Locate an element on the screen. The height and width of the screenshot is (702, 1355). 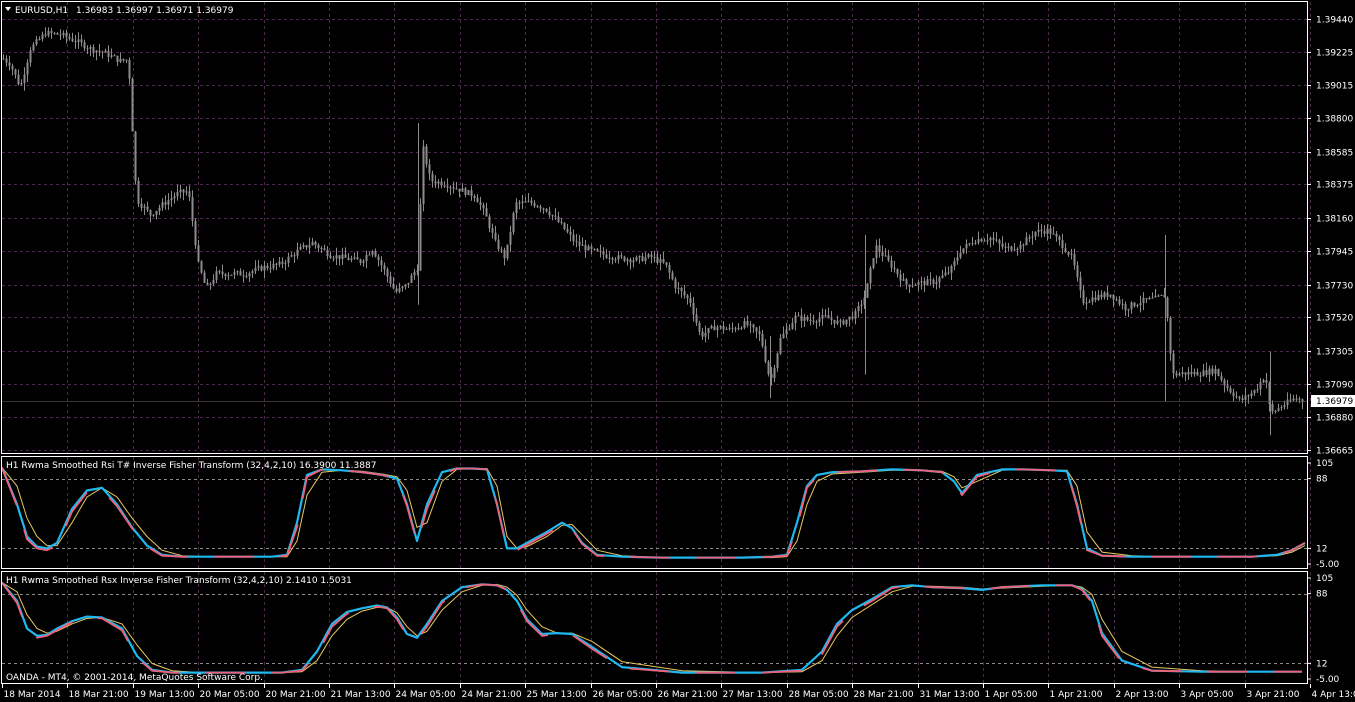
time-tick-label: 18 Mar 2014 is located at coordinates (32, 695).